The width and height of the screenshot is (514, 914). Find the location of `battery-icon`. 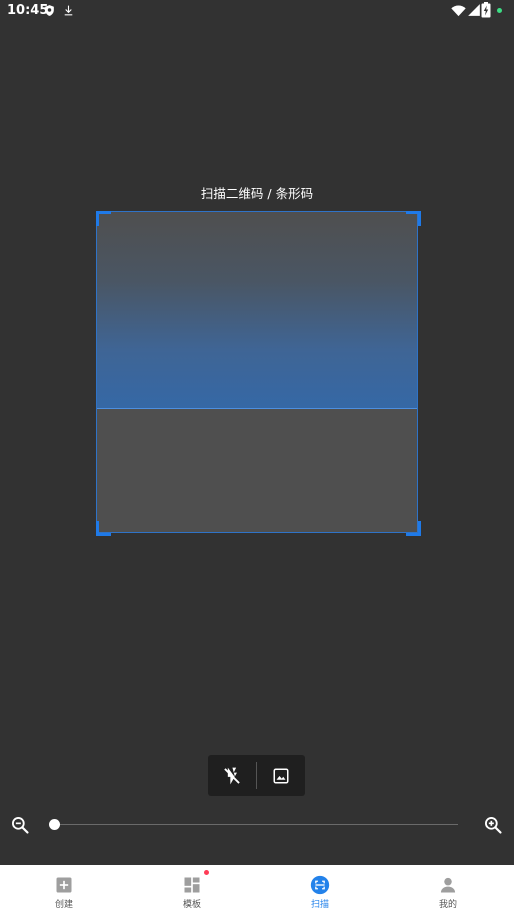

battery-icon is located at coordinates (486, 10).